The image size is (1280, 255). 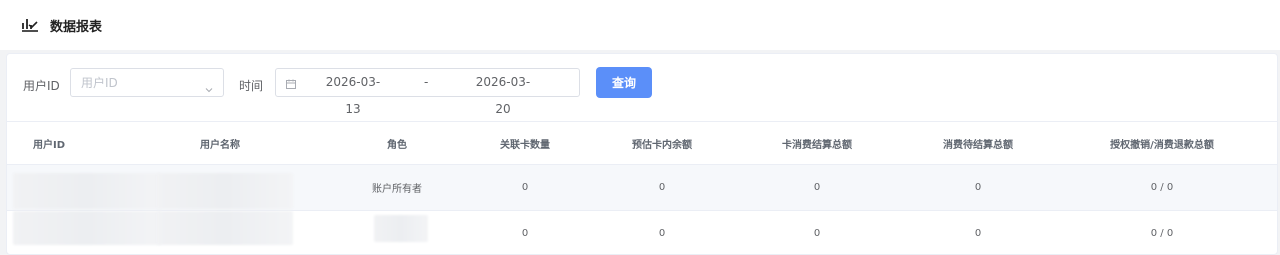 What do you see at coordinates (251, 86) in the screenshot?
I see `time-label: 时间` at bounding box center [251, 86].